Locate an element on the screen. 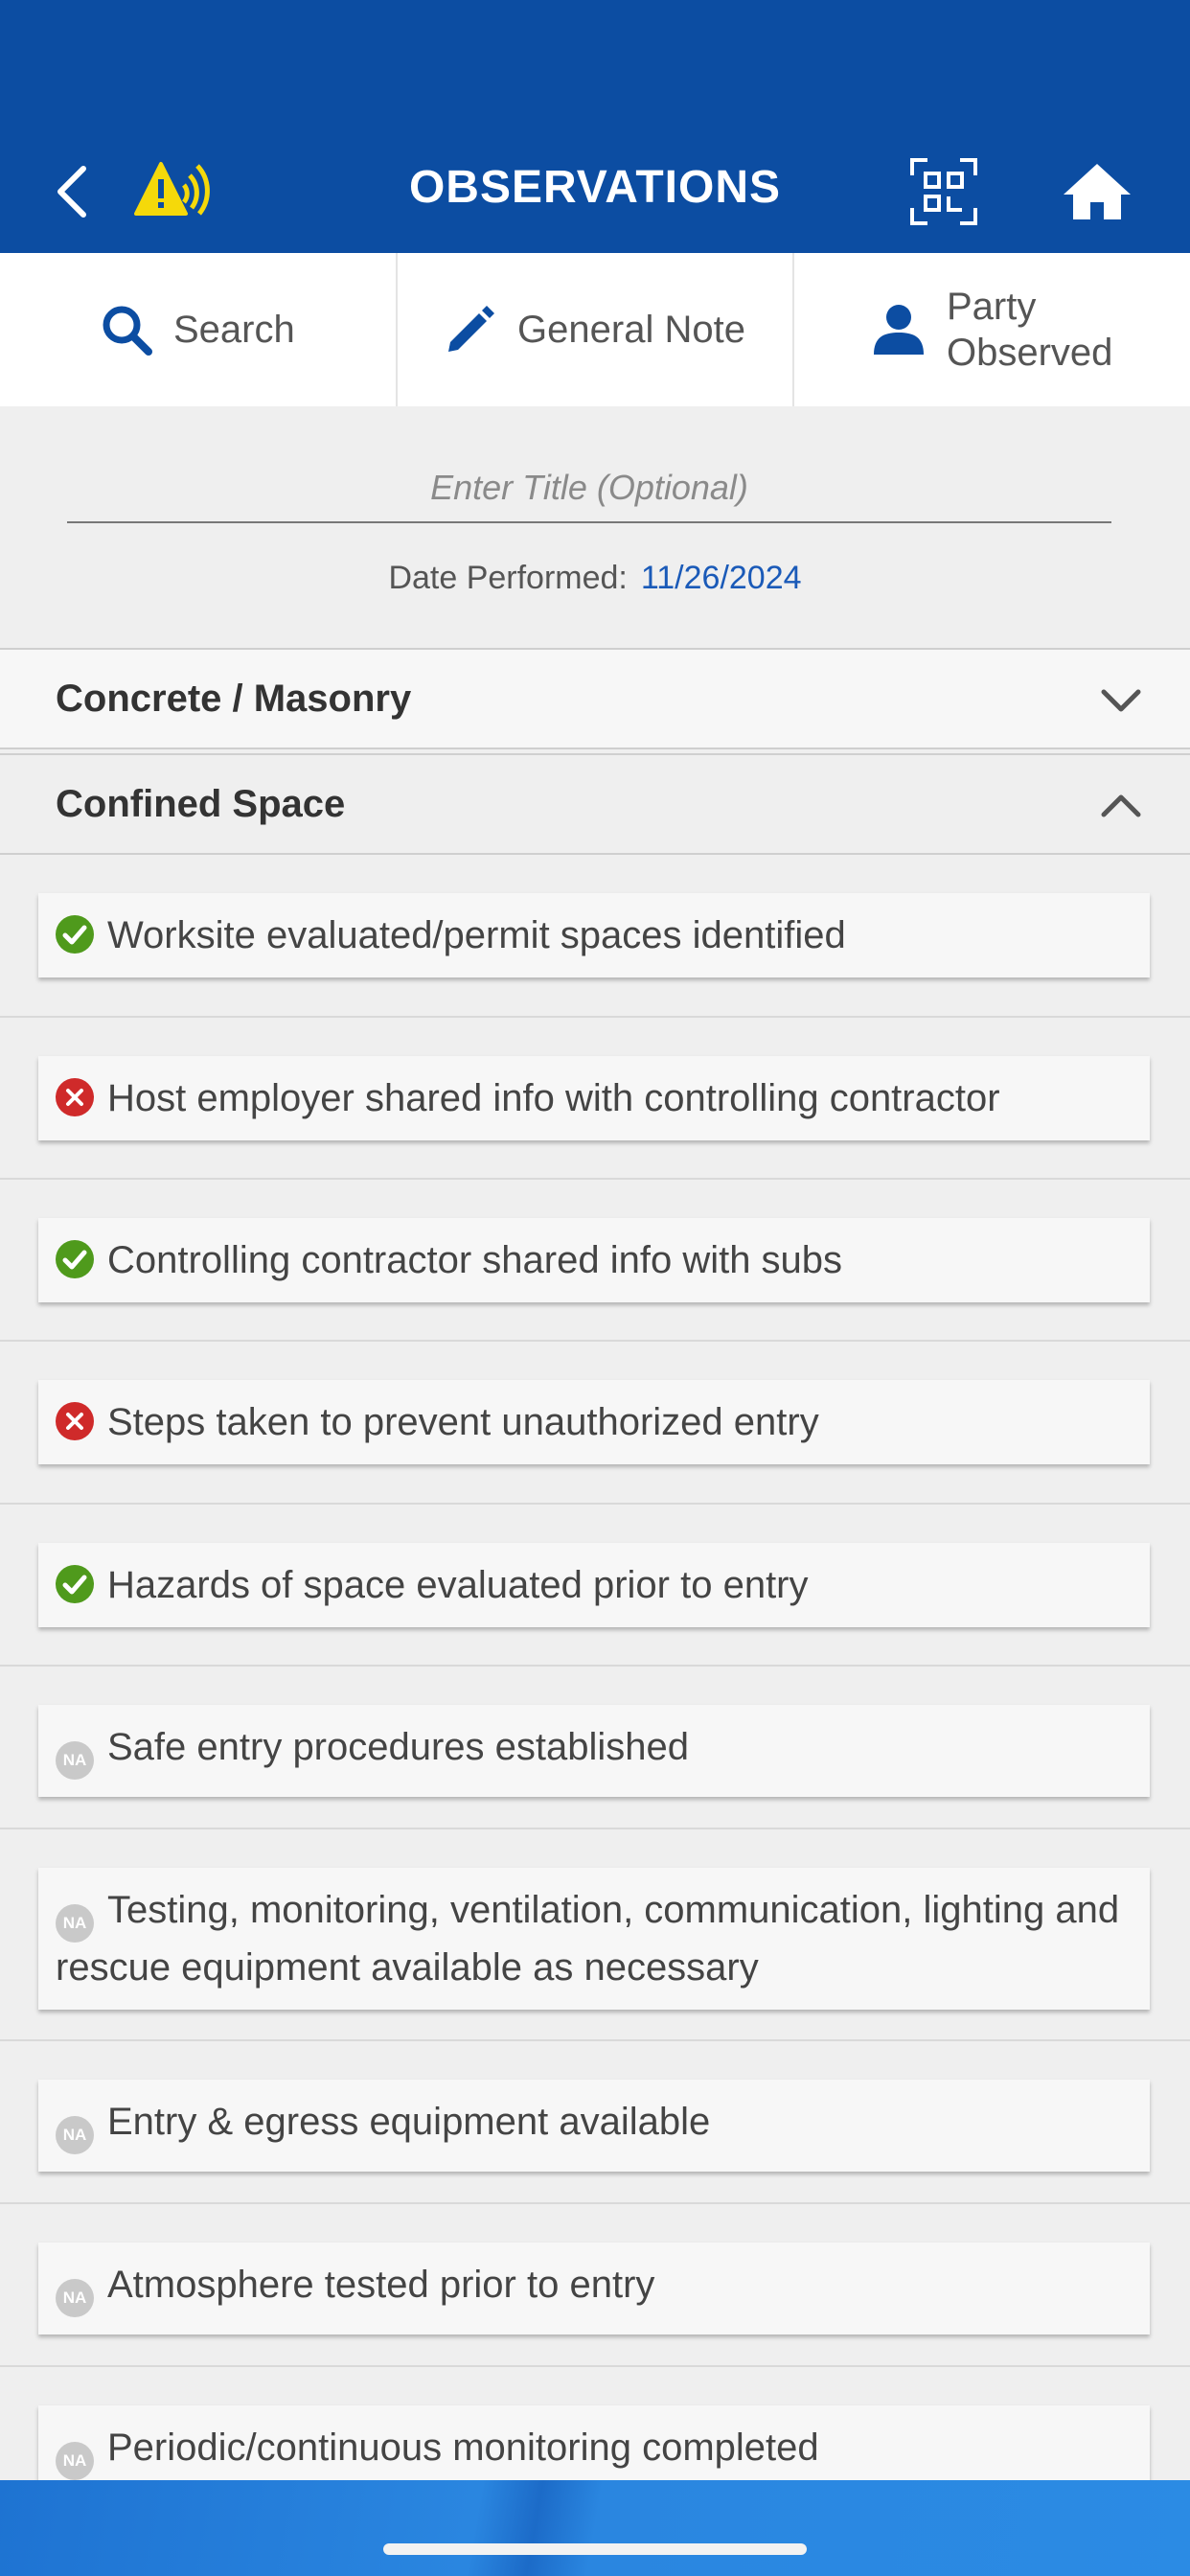  search-label: Search is located at coordinates (234, 329).